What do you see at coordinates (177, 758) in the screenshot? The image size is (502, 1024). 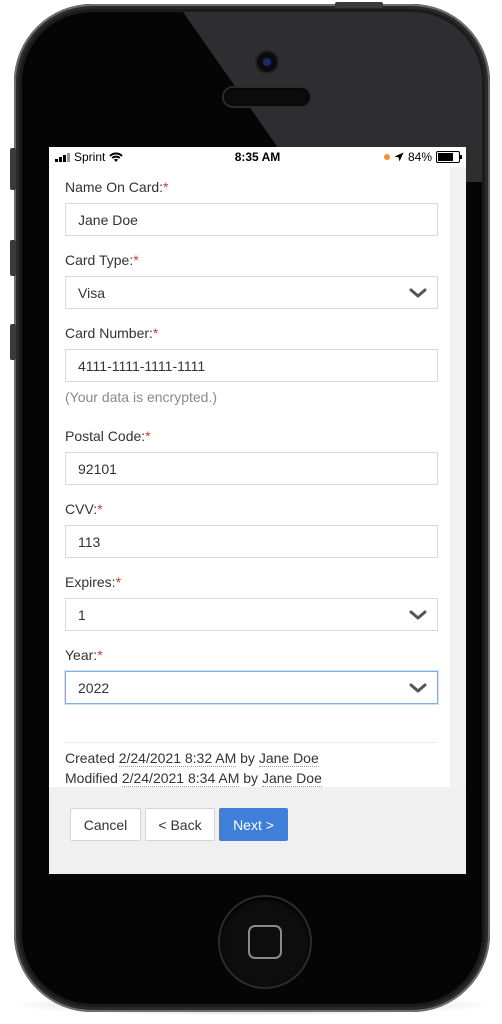 I see `created-date: 2/24/2021 8:32 AM` at bounding box center [177, 758].